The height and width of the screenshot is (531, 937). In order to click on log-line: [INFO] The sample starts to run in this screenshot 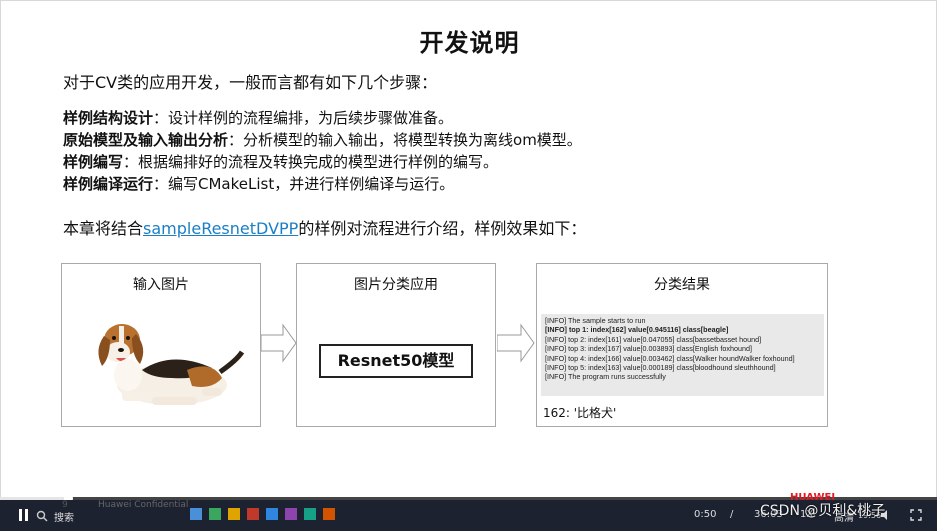, I will do `click(595, 320)`.